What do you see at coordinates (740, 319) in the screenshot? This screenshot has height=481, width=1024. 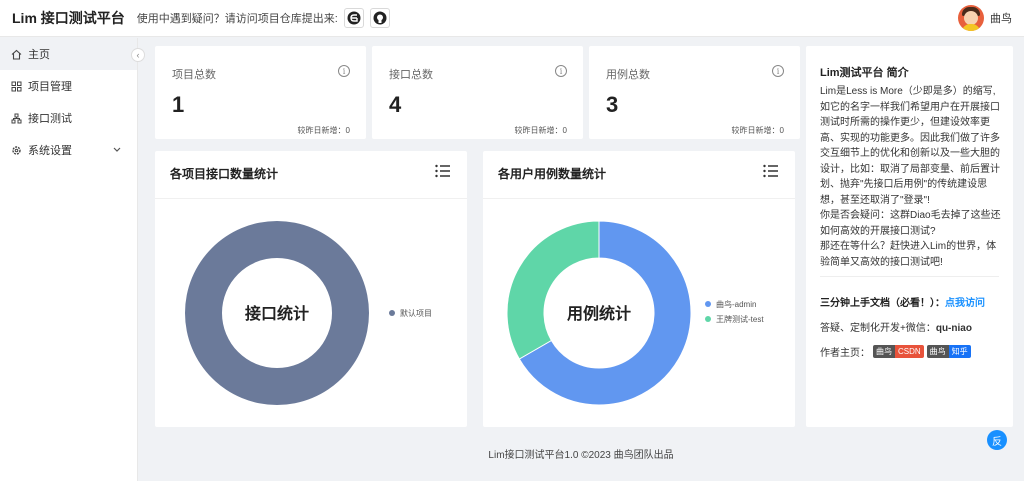 I see `legend-label: 王牌测试-test` at bounding box center [740, 319].